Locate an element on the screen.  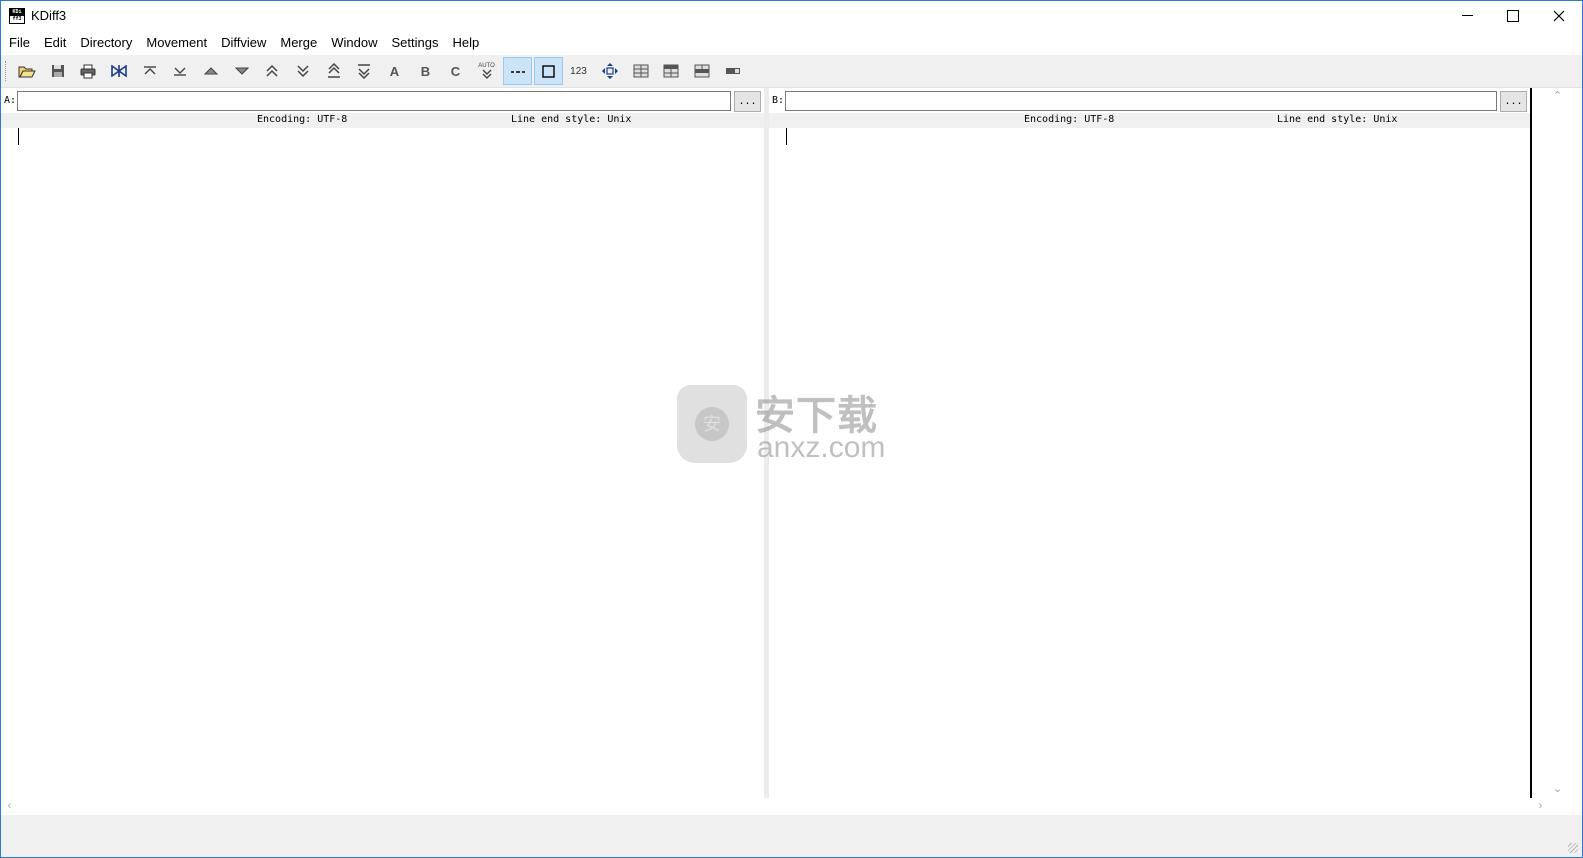
watermark-shield-glyph: 安 is located at coordinates (712, 424).